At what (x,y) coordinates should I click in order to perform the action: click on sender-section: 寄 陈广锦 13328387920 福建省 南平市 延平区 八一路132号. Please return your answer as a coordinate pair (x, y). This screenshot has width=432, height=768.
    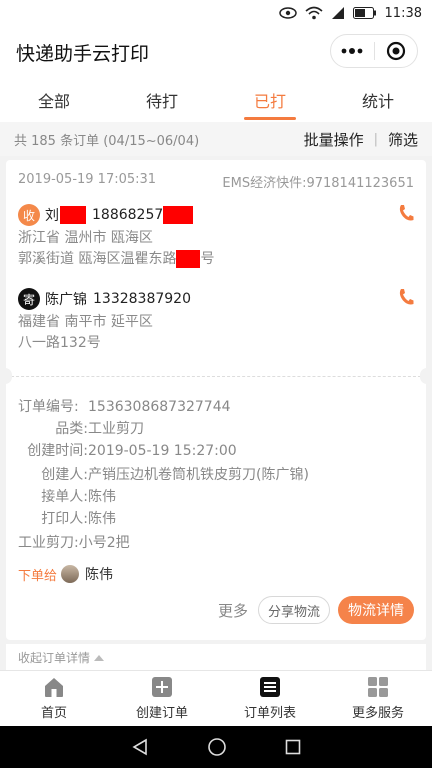
    Looking at the image, I should click on (216, 320).